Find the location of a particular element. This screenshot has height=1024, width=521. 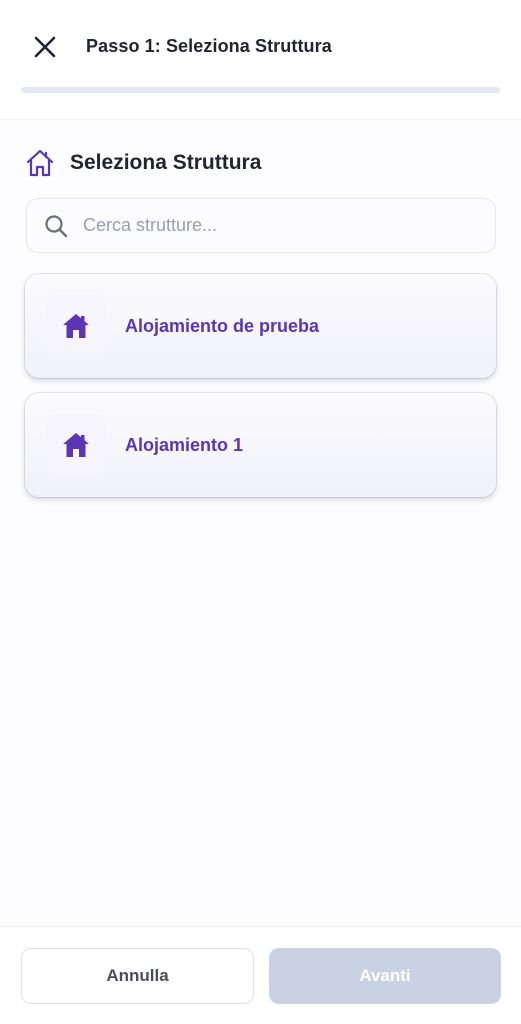

search-input is located at coordinates (263, 225).